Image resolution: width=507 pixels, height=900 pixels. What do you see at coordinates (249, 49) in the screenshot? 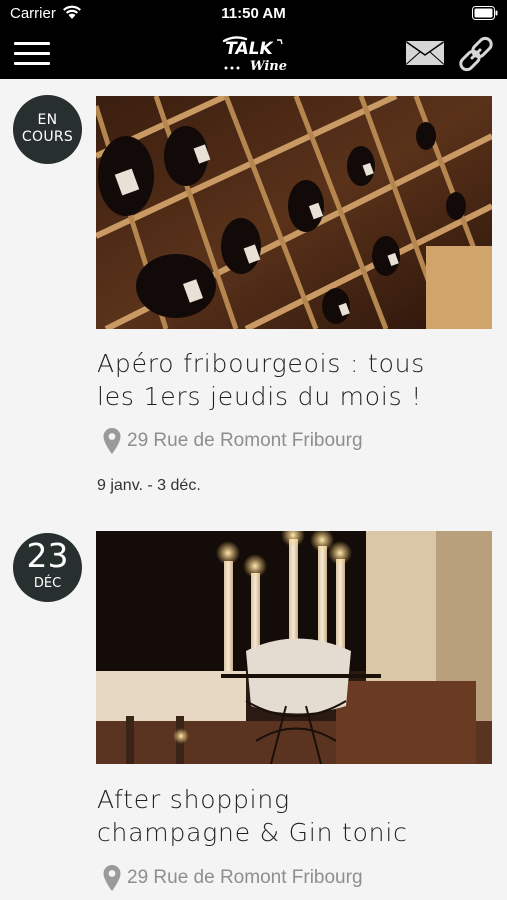
I see `logo-text-top: TALK` at bounding box center [249, 49].